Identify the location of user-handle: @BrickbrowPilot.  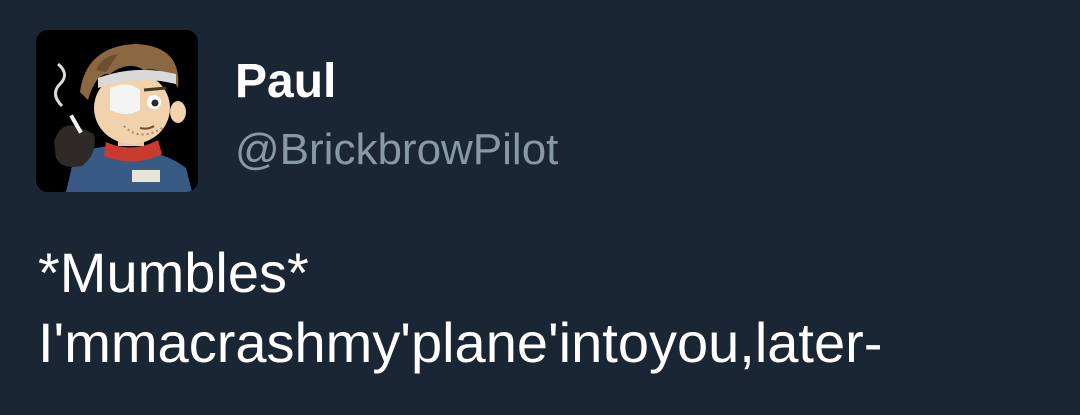
(396, 150).